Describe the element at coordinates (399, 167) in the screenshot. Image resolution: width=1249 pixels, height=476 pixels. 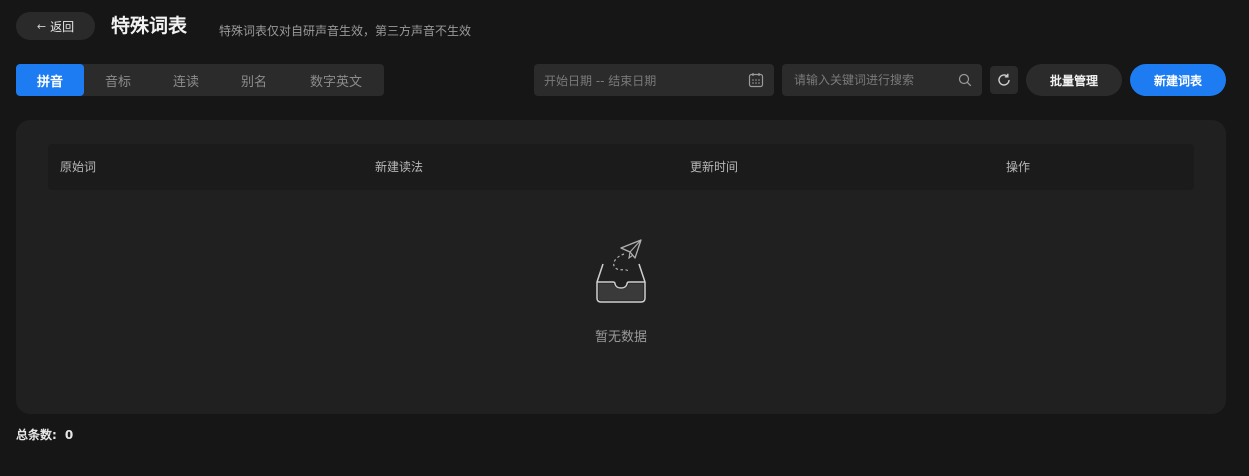
I see `column-new-pronunciation: 新建读法` at that location.